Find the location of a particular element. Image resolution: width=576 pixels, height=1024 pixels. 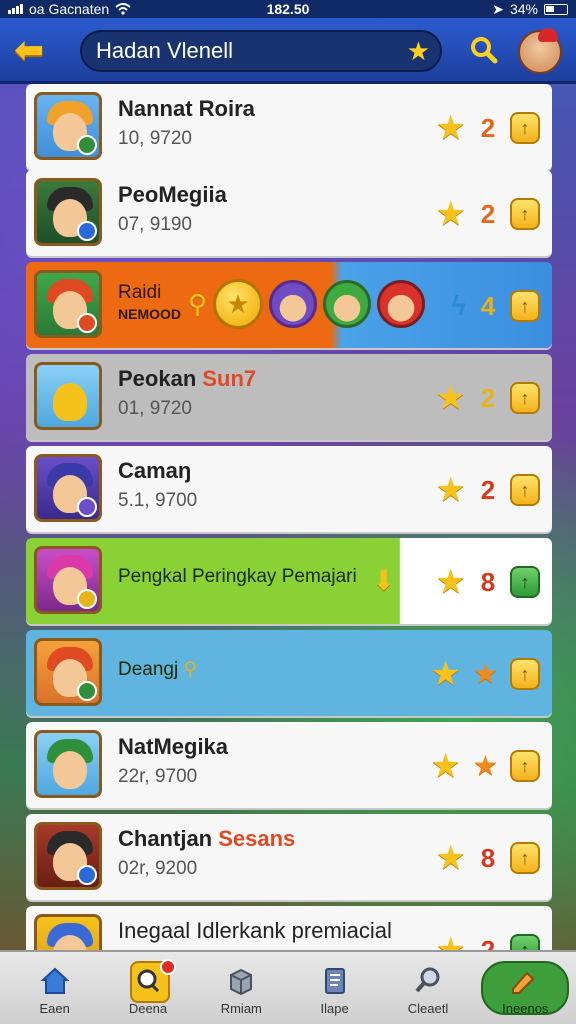

avatar is located at coordinates (540, 51).